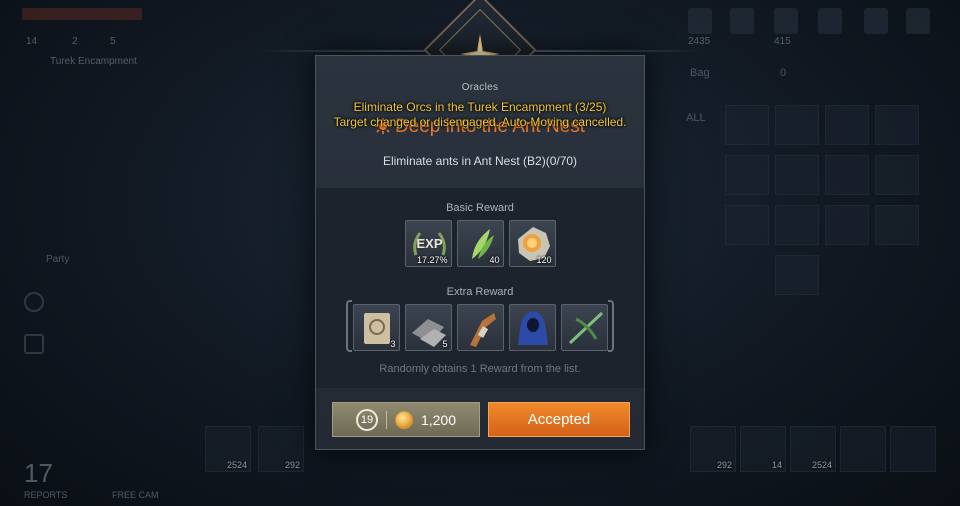 This screenshot has width=960, height=506. Describe the element at coordinates (480, 369) in the screenshot. I see `random-reward-note: Randomly obtains 1 Reward from the list.` at that location.